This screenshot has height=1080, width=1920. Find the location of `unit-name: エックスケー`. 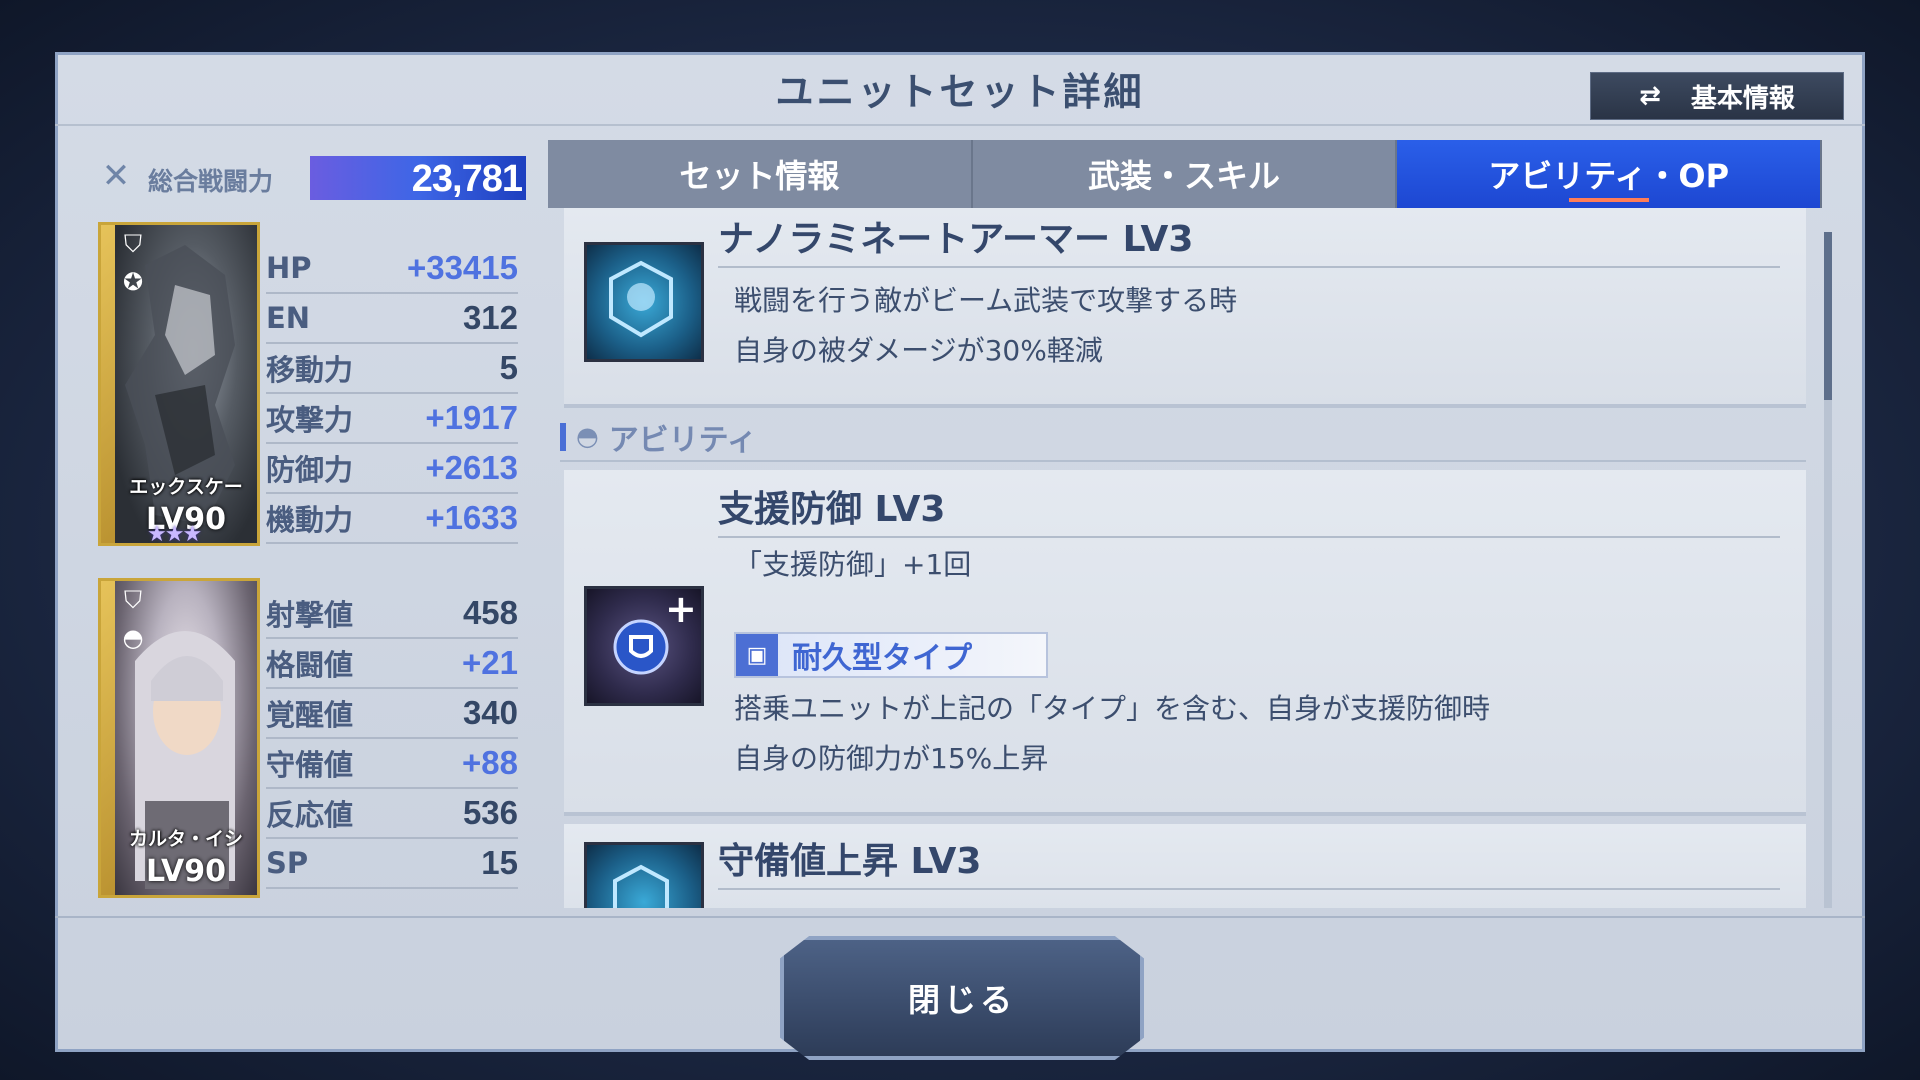

unit-name: エックスケー is located at coordinates (186, 487).